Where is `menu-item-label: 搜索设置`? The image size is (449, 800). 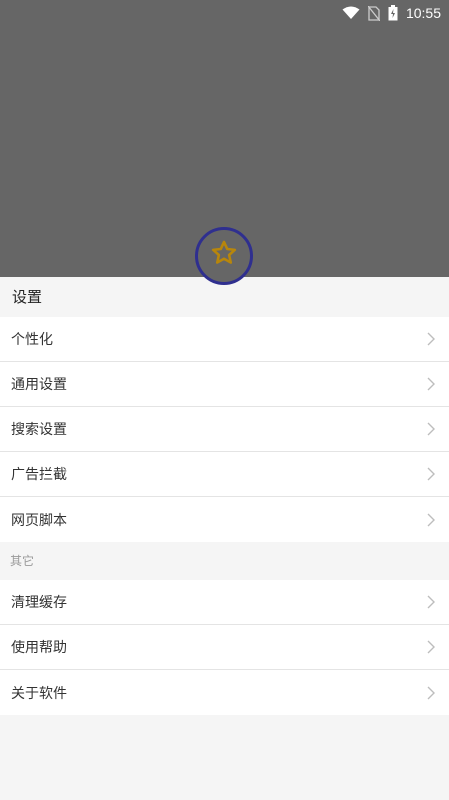 menu-item-label: 搜索设置 is located at coordinates (39, 430).